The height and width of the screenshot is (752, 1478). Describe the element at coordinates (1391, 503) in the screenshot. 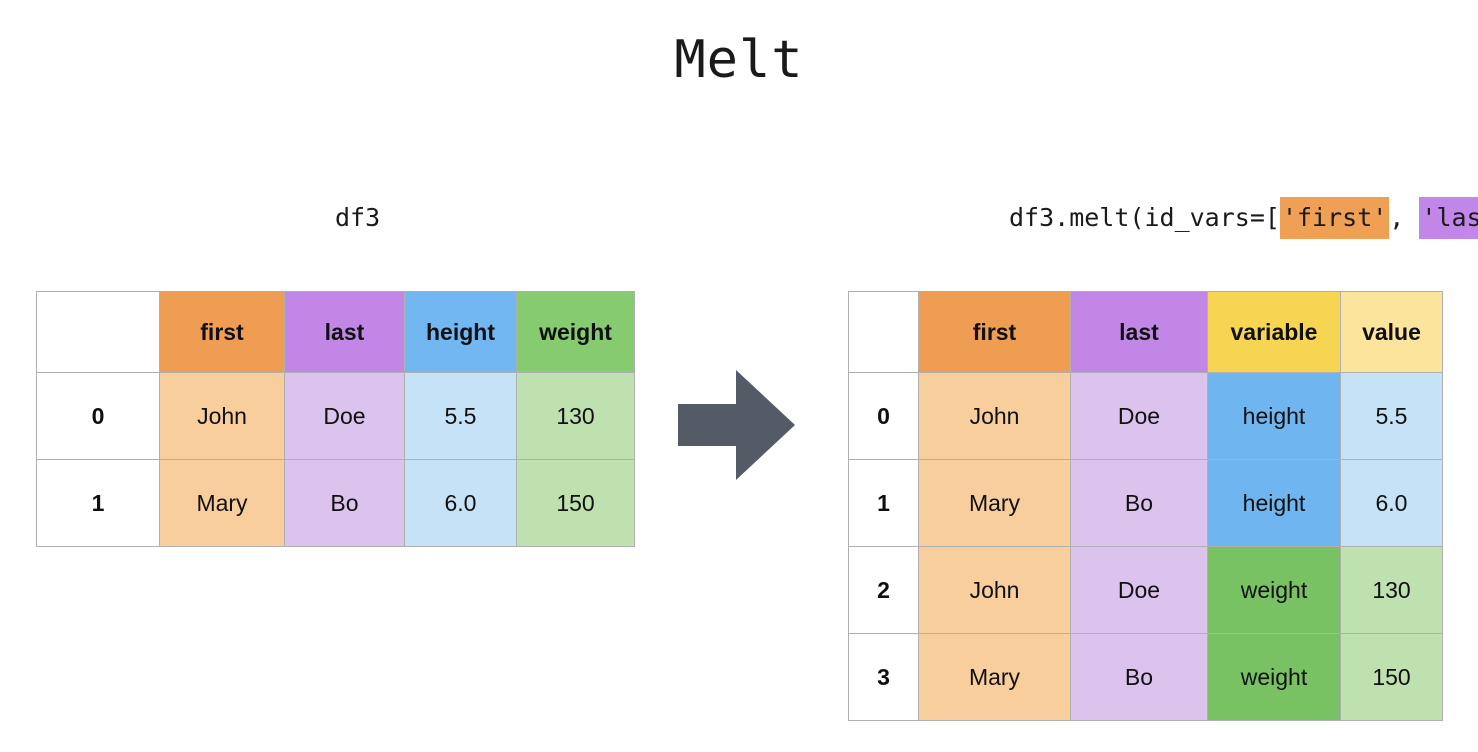

I see `cell-value: 6.0` at that location.